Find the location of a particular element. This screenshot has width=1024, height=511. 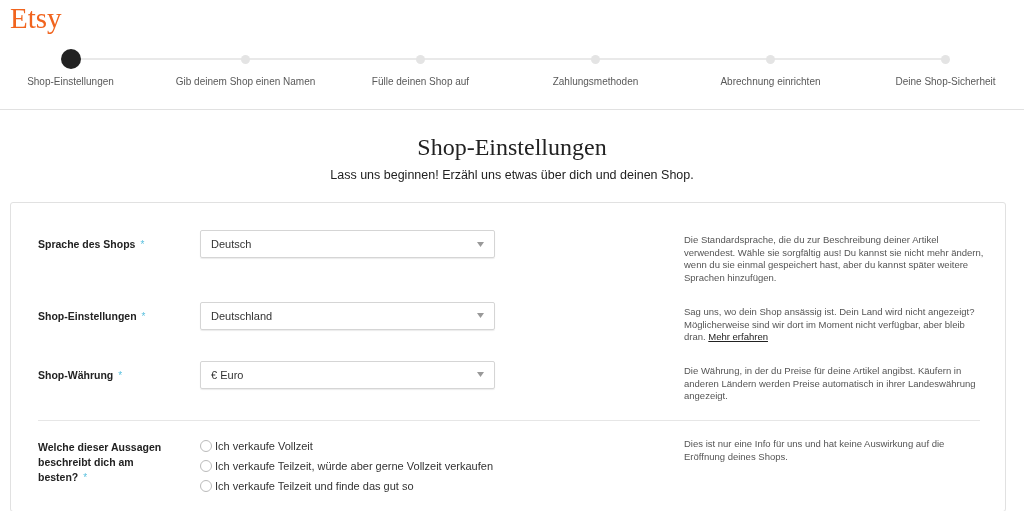

step-label: Abrechnung einrichten is located at coordinates (770, 81).